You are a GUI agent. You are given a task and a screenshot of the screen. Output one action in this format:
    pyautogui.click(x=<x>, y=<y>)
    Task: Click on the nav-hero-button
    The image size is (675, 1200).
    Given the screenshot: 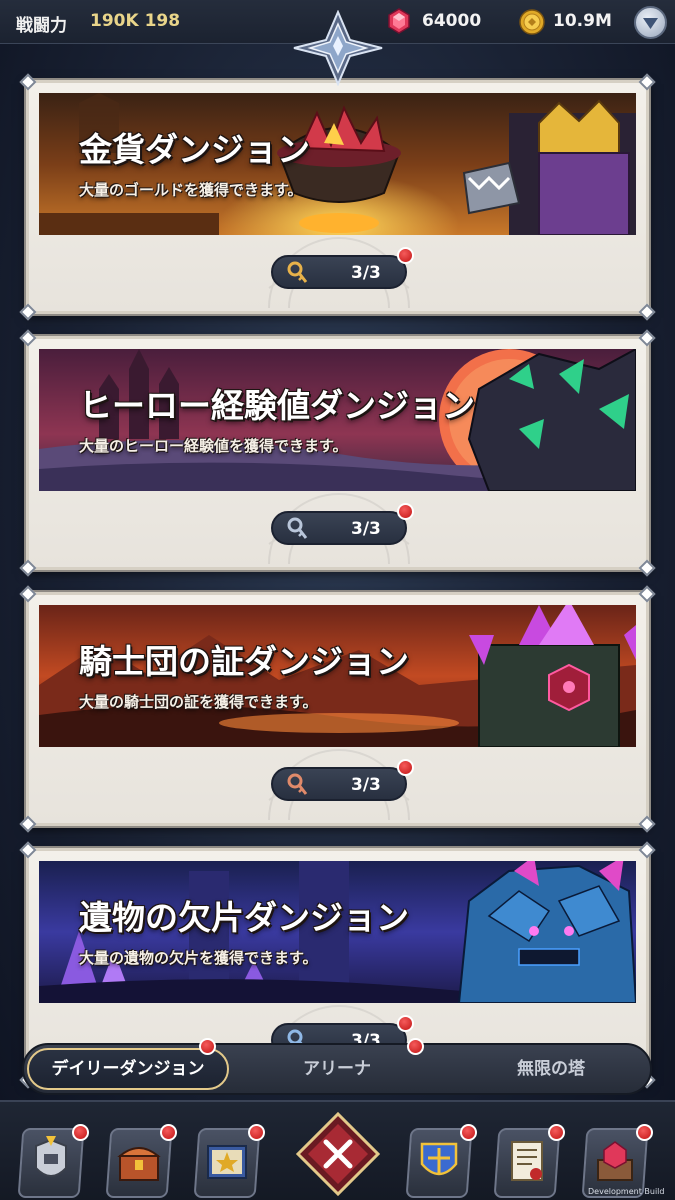 What is the action you would take?
    pyautogui.click(x=52, y=1162)
    